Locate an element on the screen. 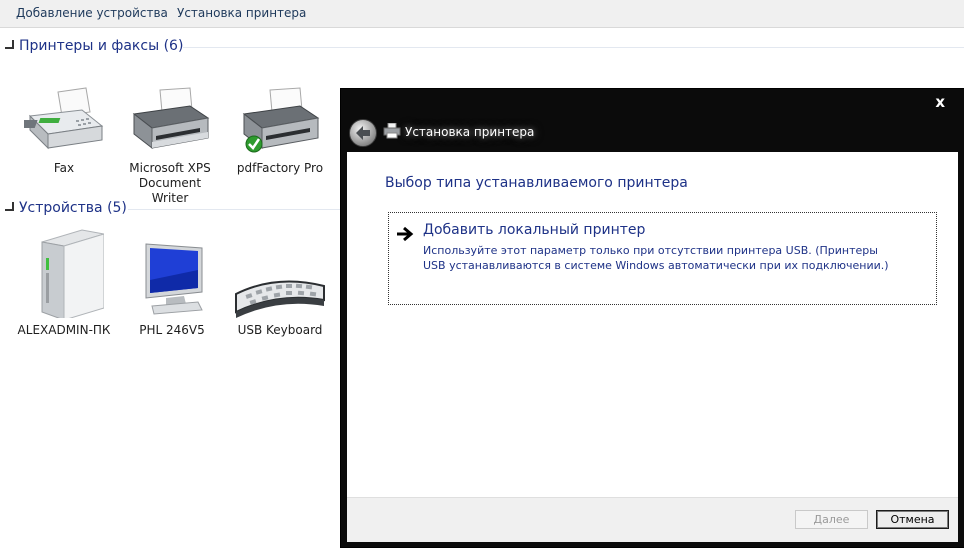 The height and width of the screenshot is (549, 964). monitor-icon is located at coordinates (174, 279).